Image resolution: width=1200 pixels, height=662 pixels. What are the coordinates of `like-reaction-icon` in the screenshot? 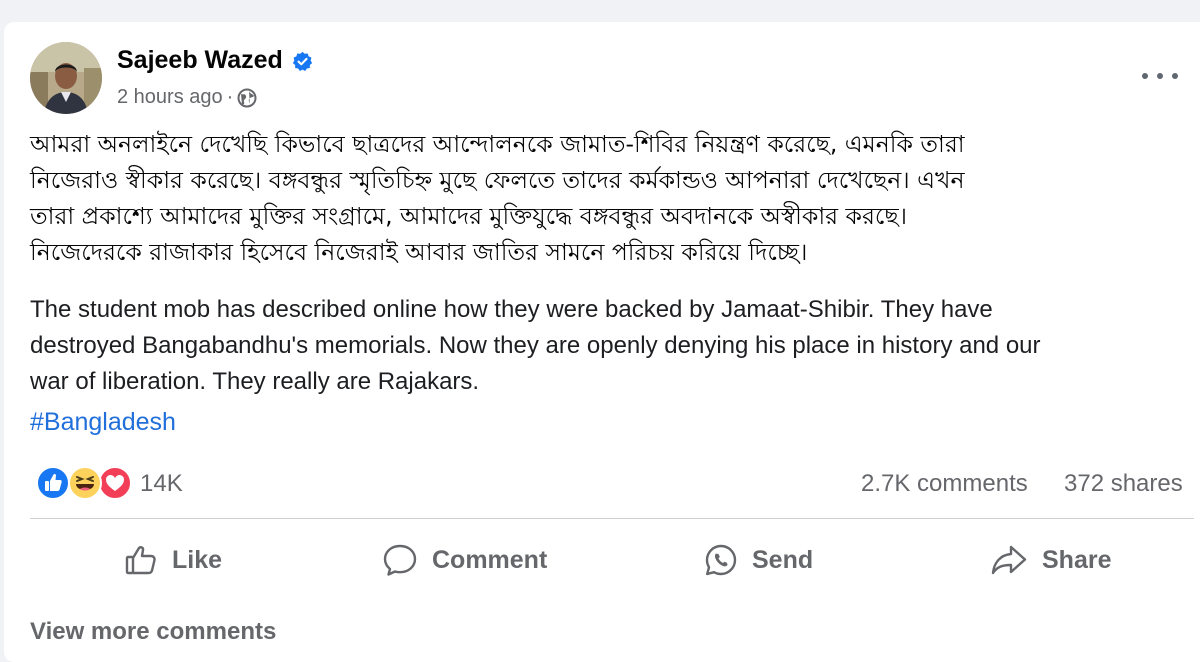 It's located at (53, 483).